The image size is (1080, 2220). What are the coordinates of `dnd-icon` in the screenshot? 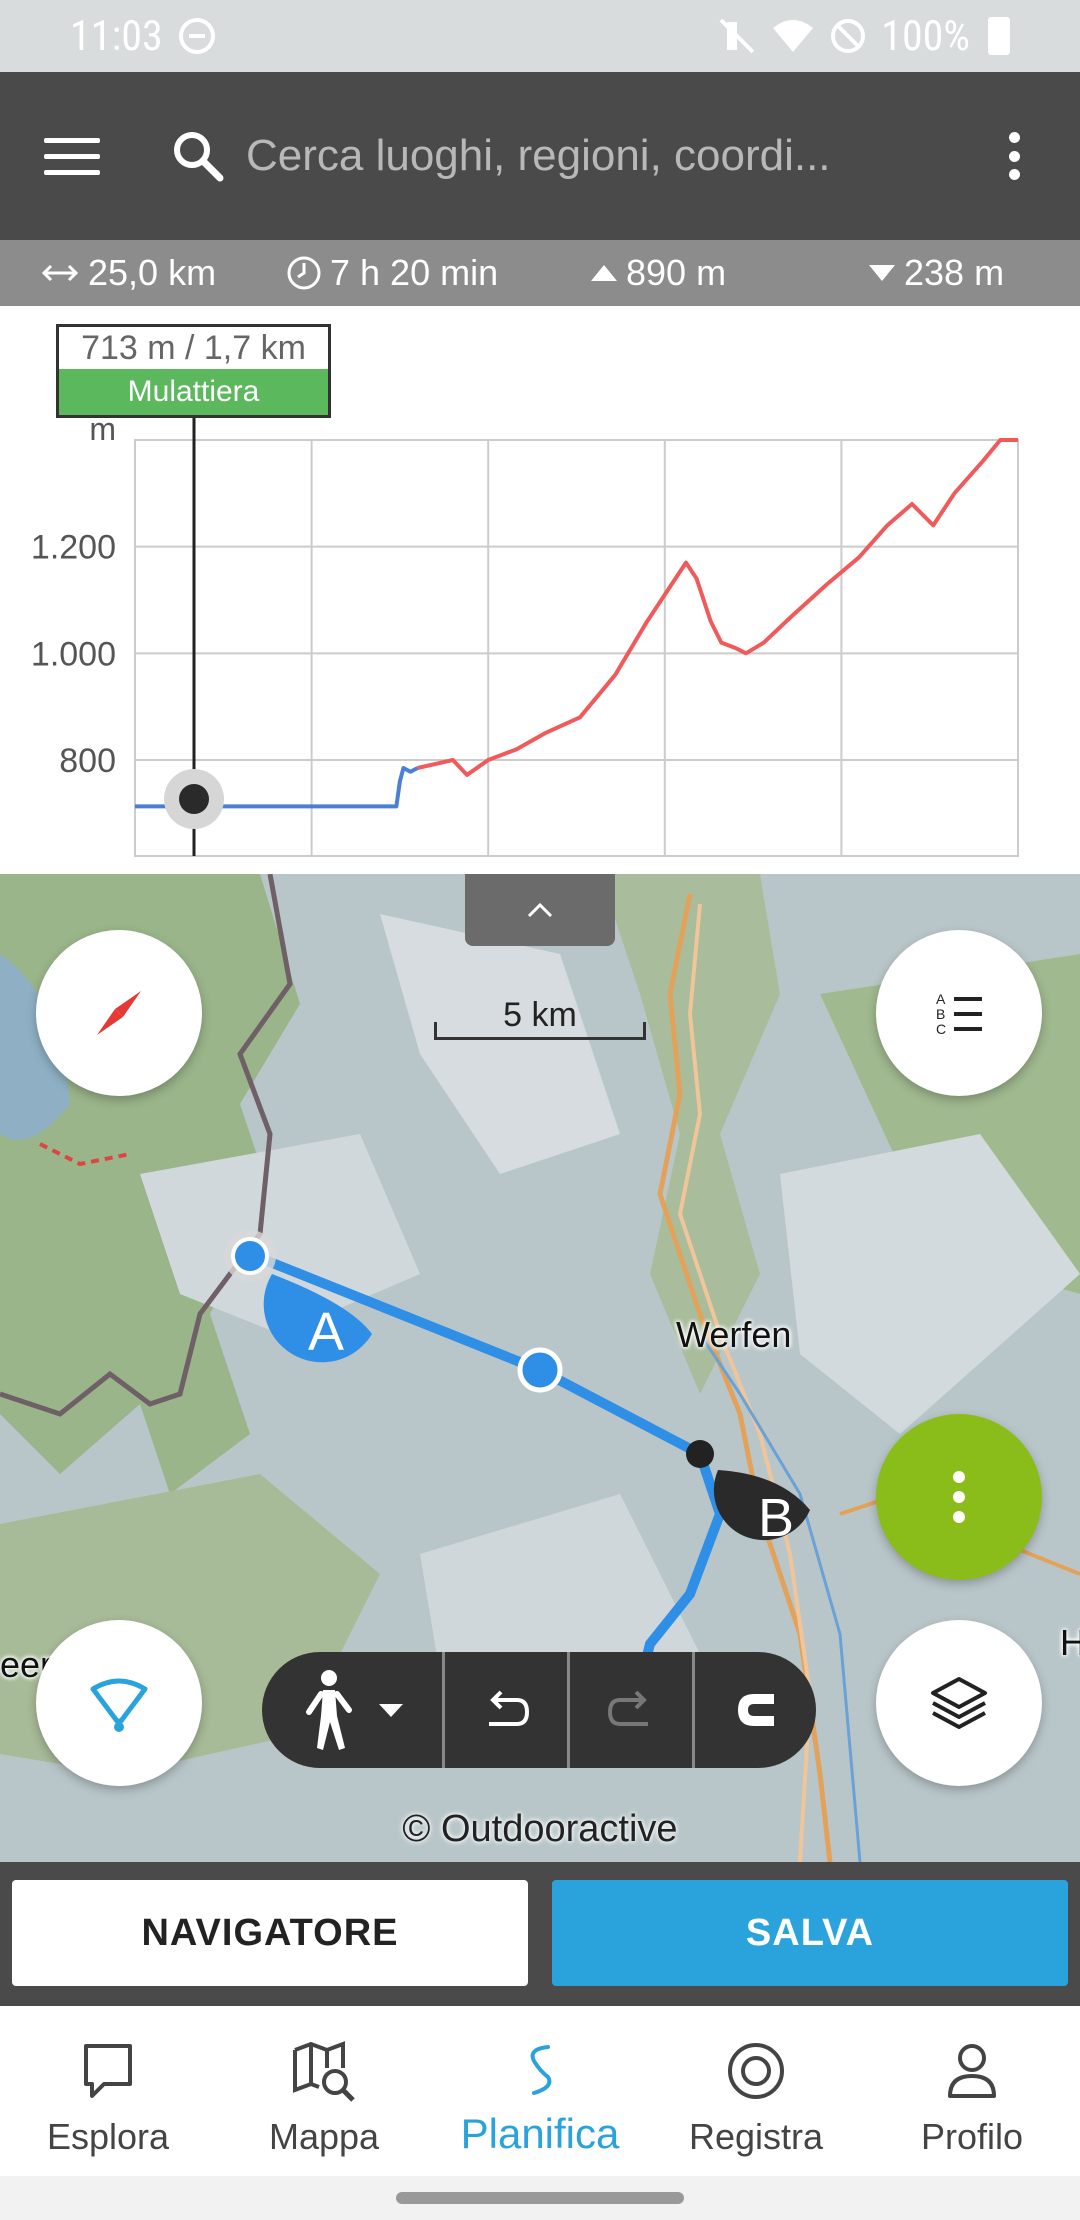 It's located at (196, 36).